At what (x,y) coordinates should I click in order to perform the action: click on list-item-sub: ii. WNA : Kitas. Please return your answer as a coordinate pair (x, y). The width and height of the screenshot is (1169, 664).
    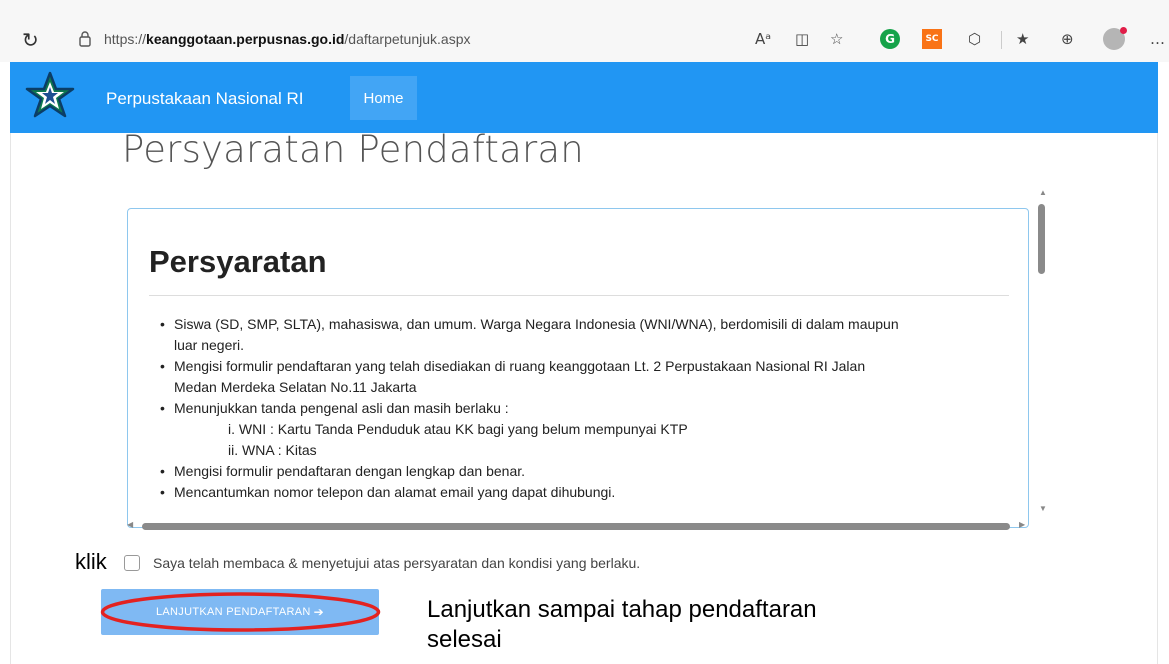
    Looking at the image, I should click on (272, 450).